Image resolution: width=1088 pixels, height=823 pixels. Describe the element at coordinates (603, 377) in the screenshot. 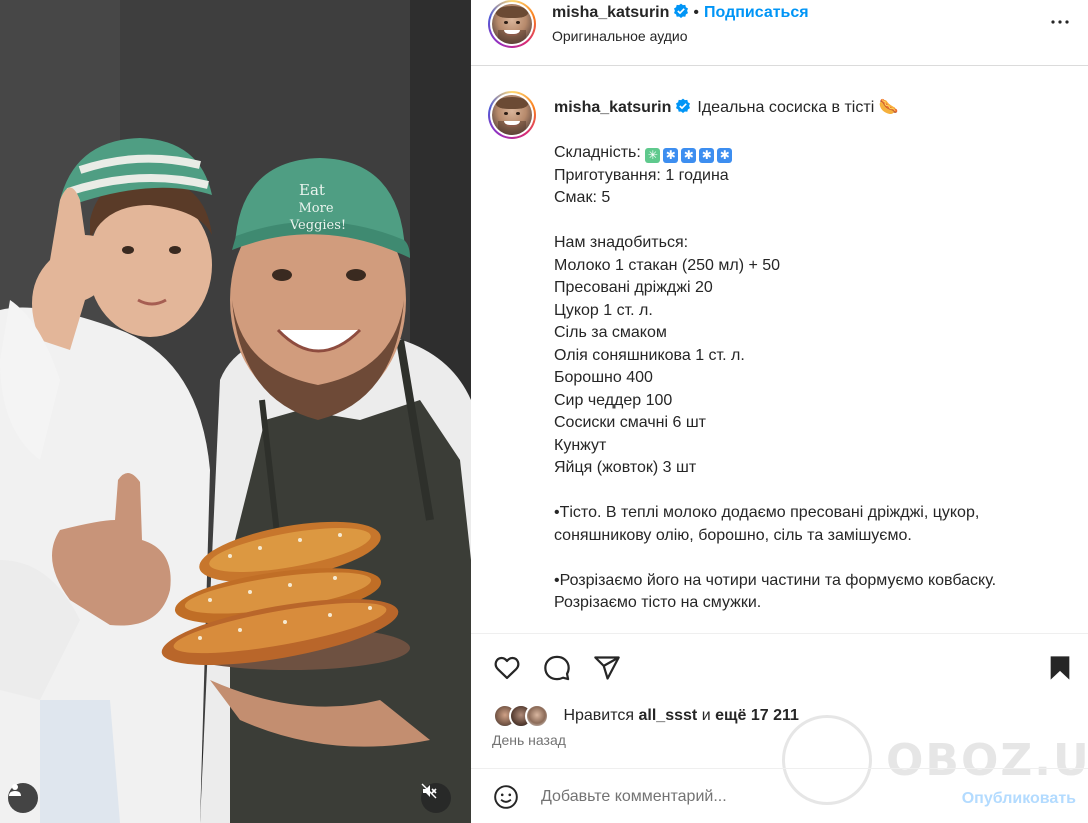

I see `ingredient-item: Борошно 400` at that location.